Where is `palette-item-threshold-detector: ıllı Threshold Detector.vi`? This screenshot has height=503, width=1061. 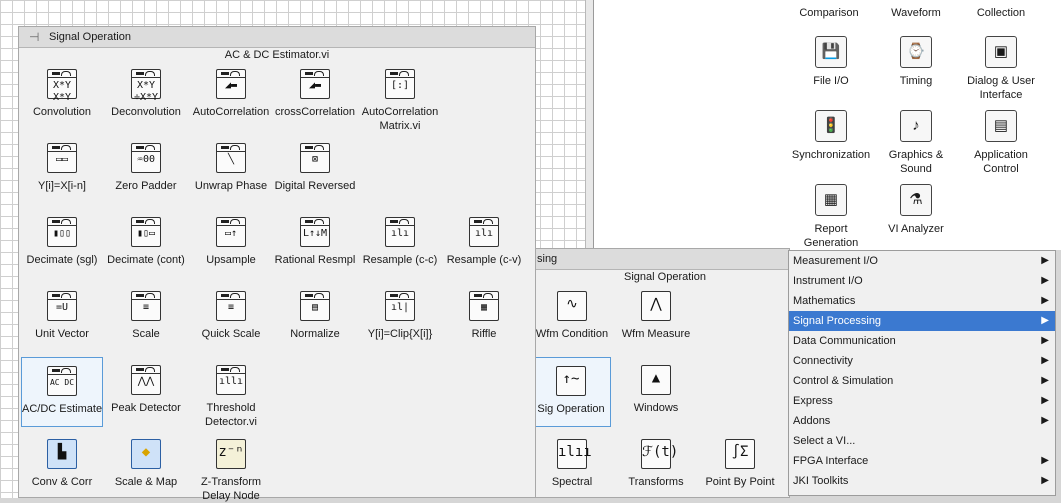
palette-item-threshold-detector: ıllı Threshold Detector.vi is located at coordinates (231, 392).